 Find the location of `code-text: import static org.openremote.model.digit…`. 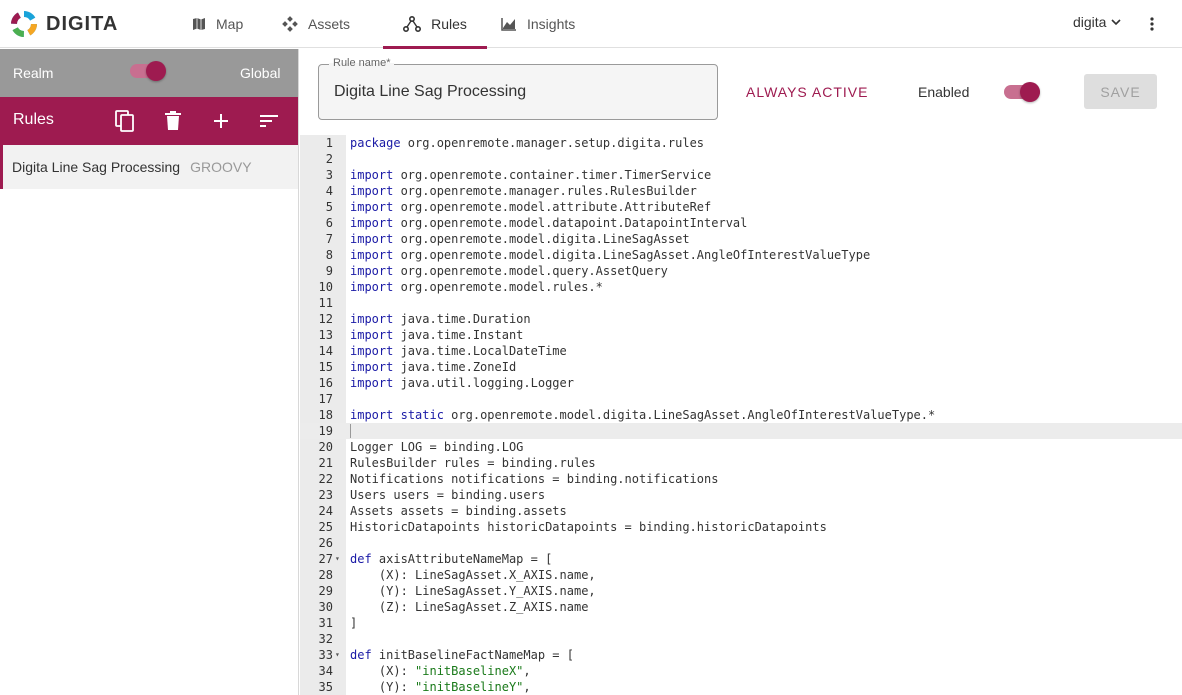

code-text: import static org.openremote.model.digit… is located at coordinates (643, 415).